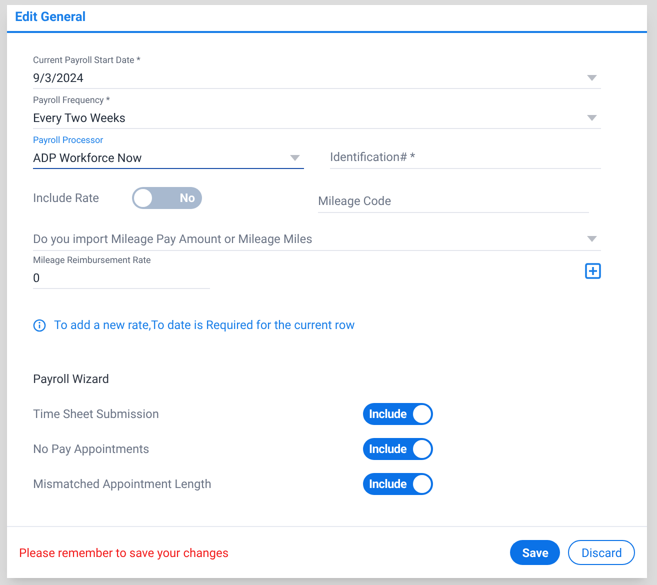 The height and width of the screenshot is (585, 657). Describe the element at coordinates (122, 484) in the screenshot. I see `option-label: Mismatched Appointment Length` at that location.